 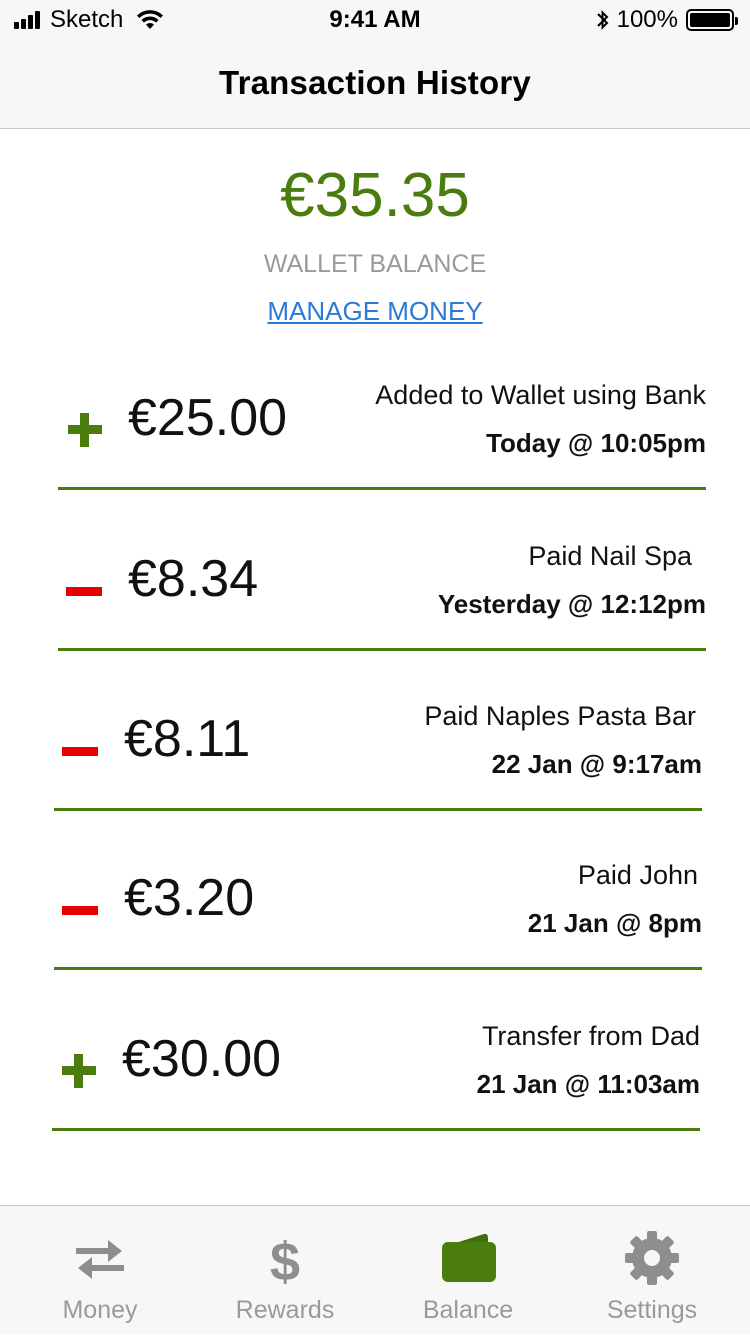 I want to click on tab-money: Money, so click(x=100, y=1270).